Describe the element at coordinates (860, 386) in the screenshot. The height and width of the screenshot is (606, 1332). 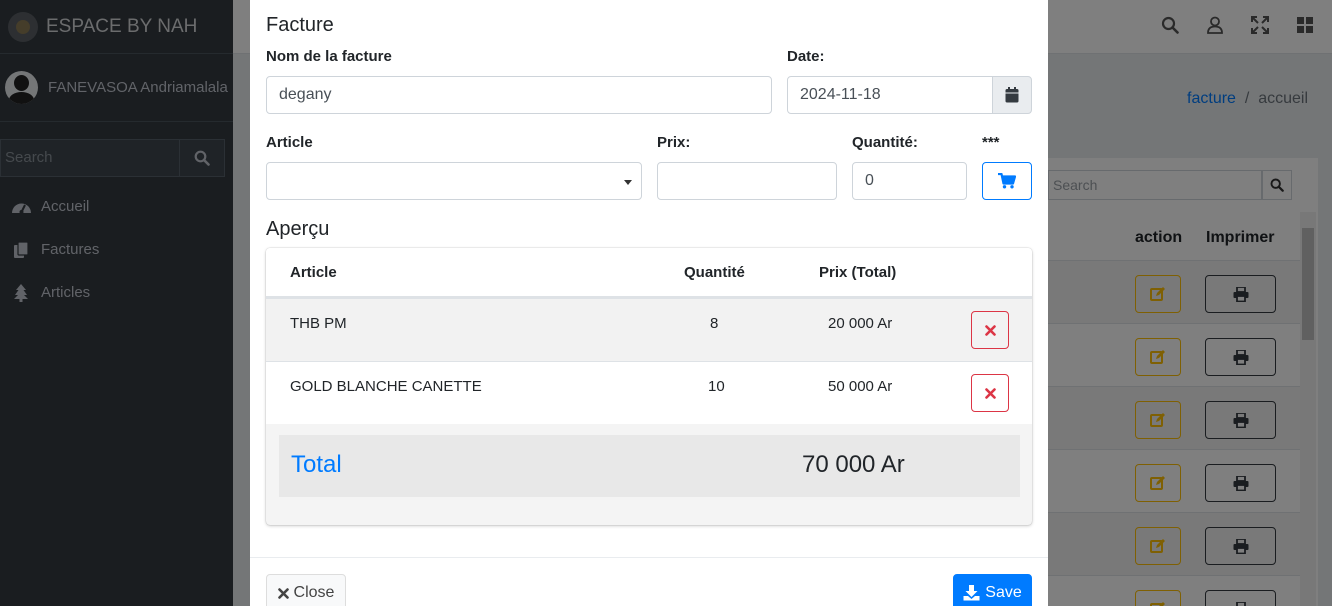
I see `row-prix: 50 000 Ar` at that location.